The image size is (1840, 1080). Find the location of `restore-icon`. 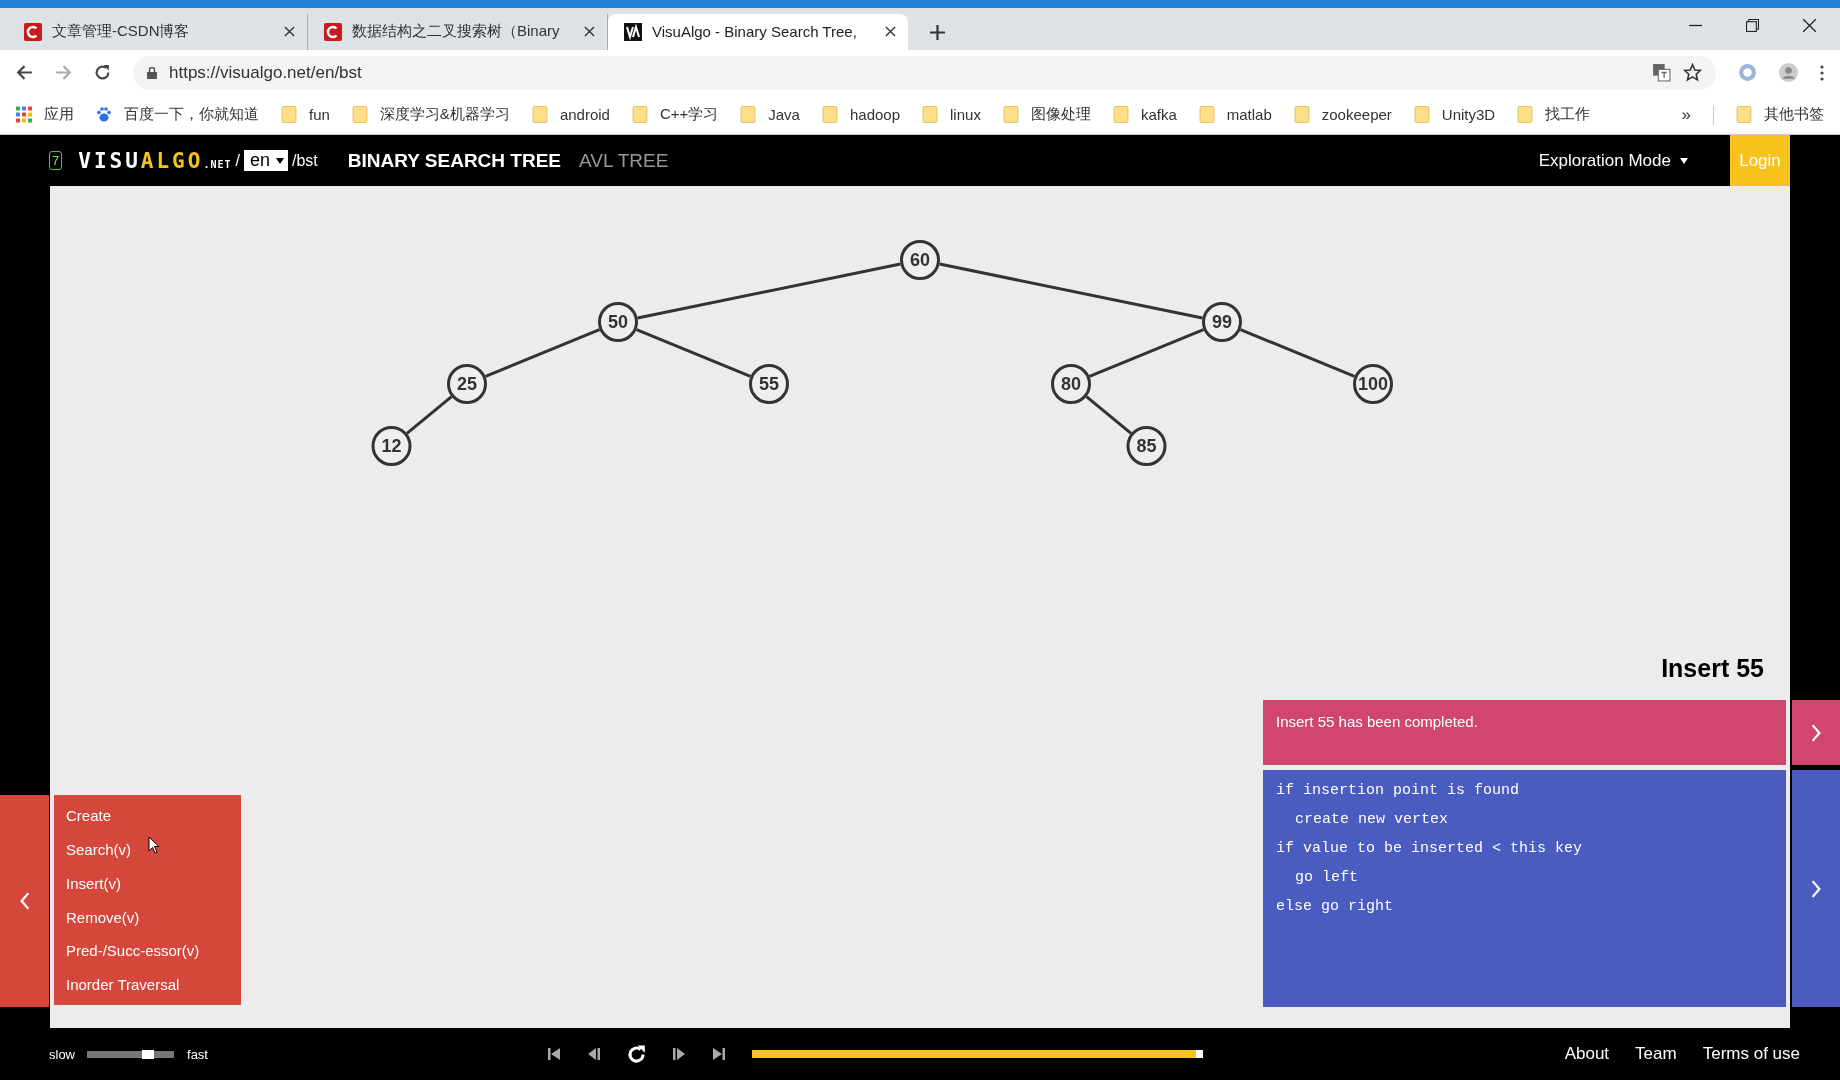

restore-icon is located at coordinates (1752, 25).